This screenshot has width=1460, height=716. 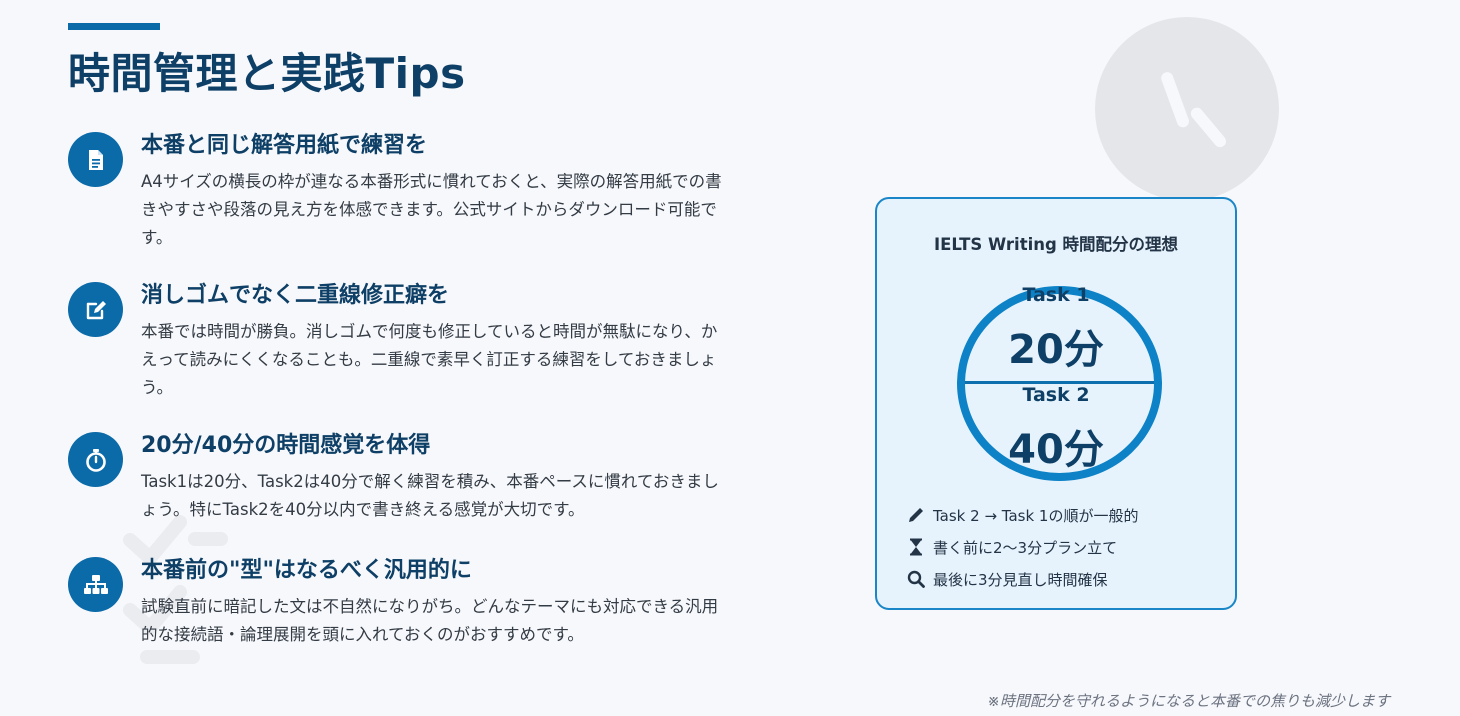 I want to click on tip-title: 20分/40分の時間感覚を体得, so click(x=286, y=445).